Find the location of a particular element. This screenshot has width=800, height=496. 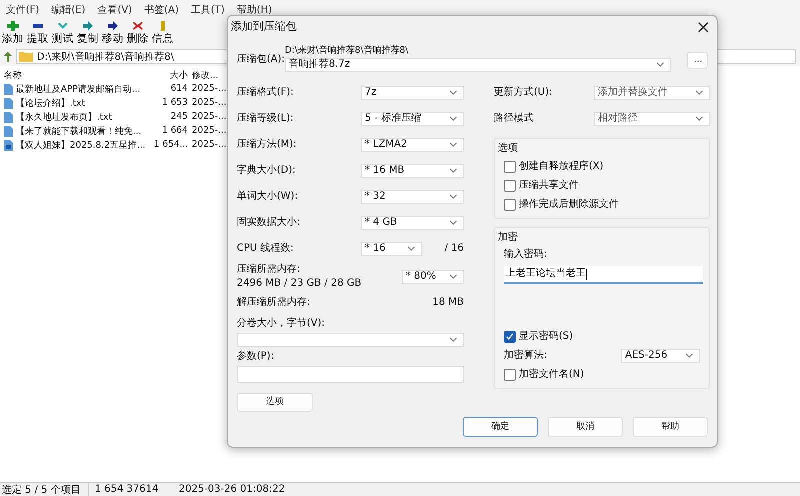

field-label: 字典大小(D): is located at coordinates (267, 171).